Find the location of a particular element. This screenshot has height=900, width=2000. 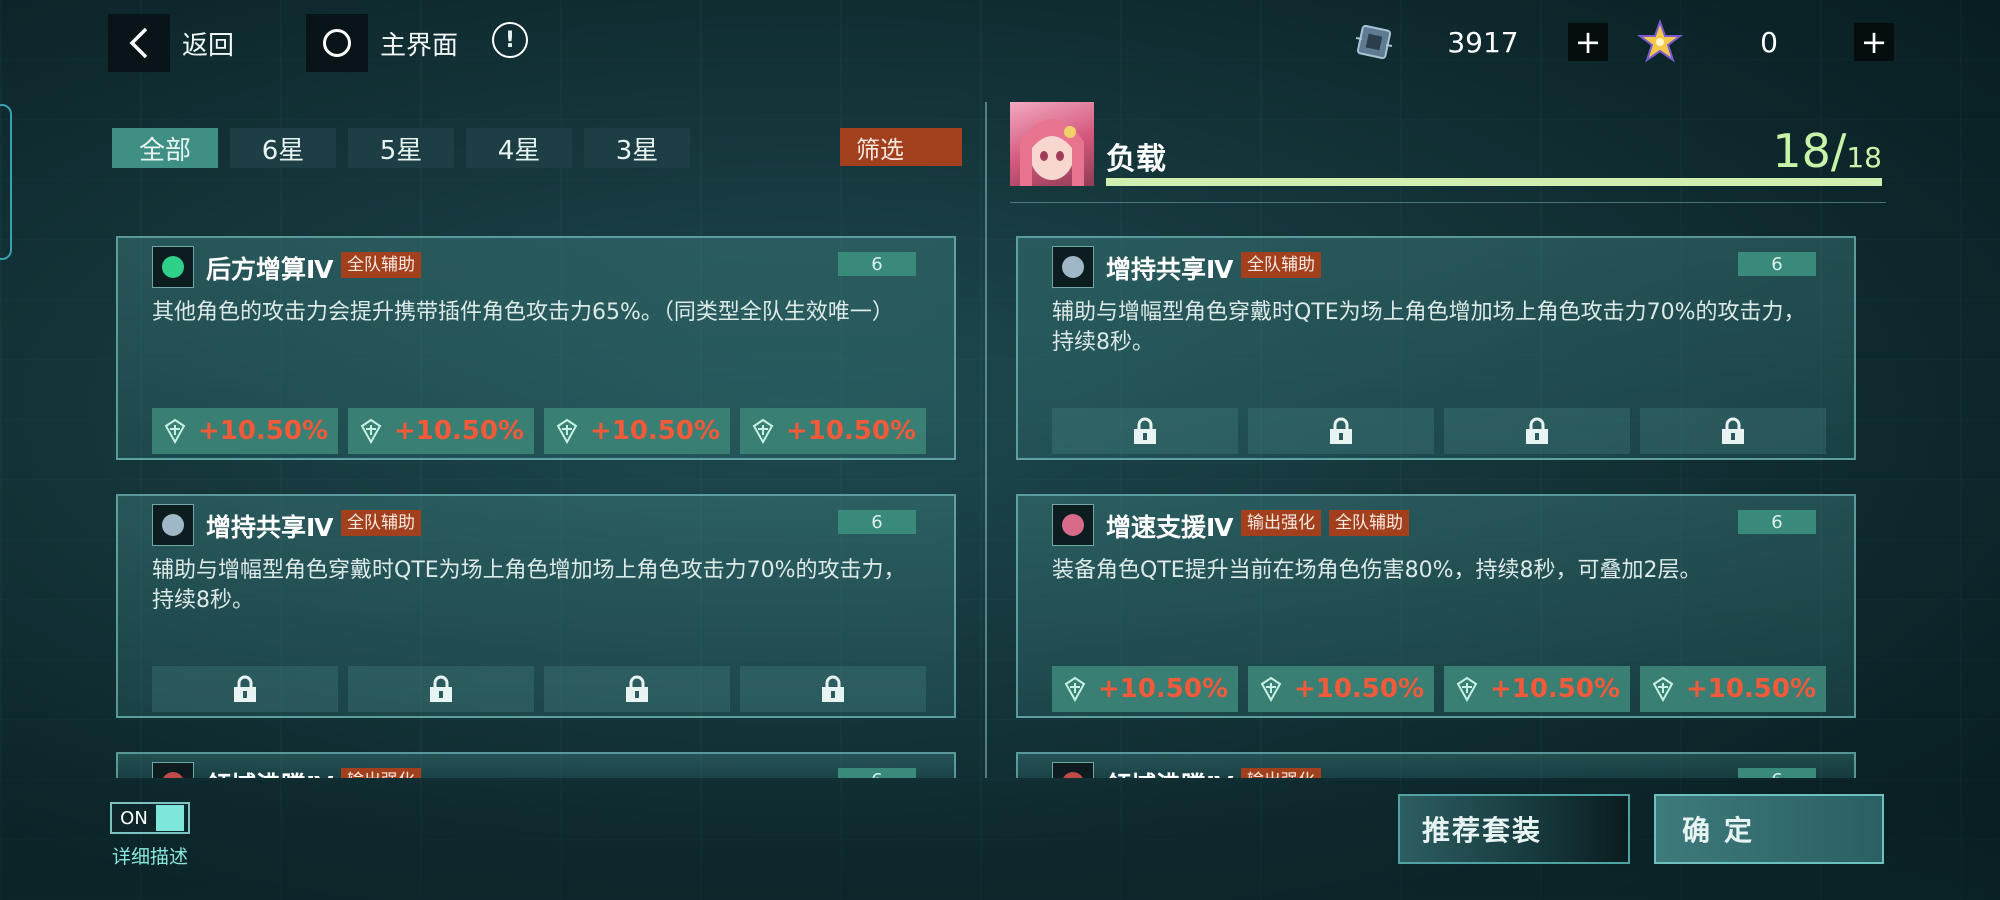

home-button: 主界面 is located at coordinates (382, 43).